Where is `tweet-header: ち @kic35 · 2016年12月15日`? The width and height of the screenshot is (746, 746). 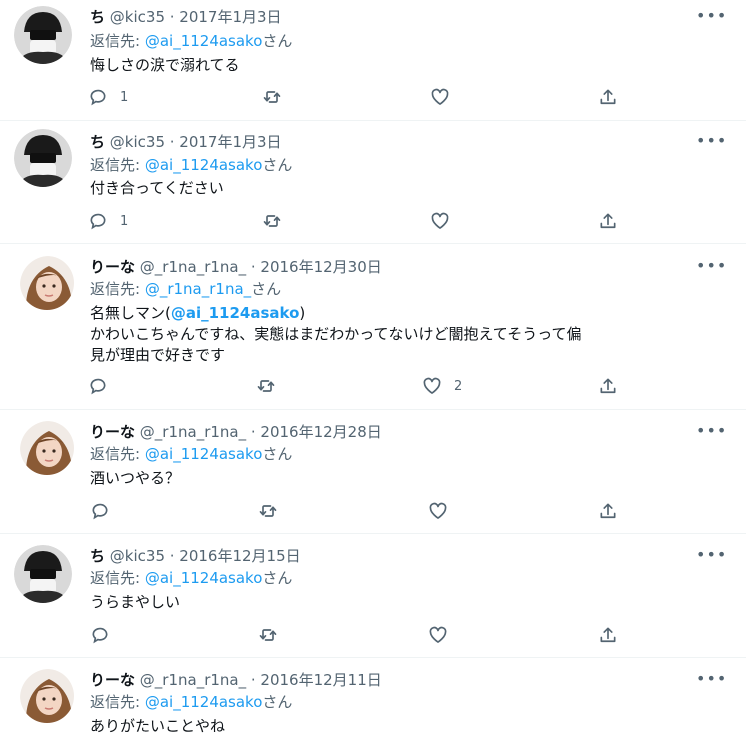 tweet-header: ち @kic35 · 2016年12月15日 is located at coordinates (195, 556).